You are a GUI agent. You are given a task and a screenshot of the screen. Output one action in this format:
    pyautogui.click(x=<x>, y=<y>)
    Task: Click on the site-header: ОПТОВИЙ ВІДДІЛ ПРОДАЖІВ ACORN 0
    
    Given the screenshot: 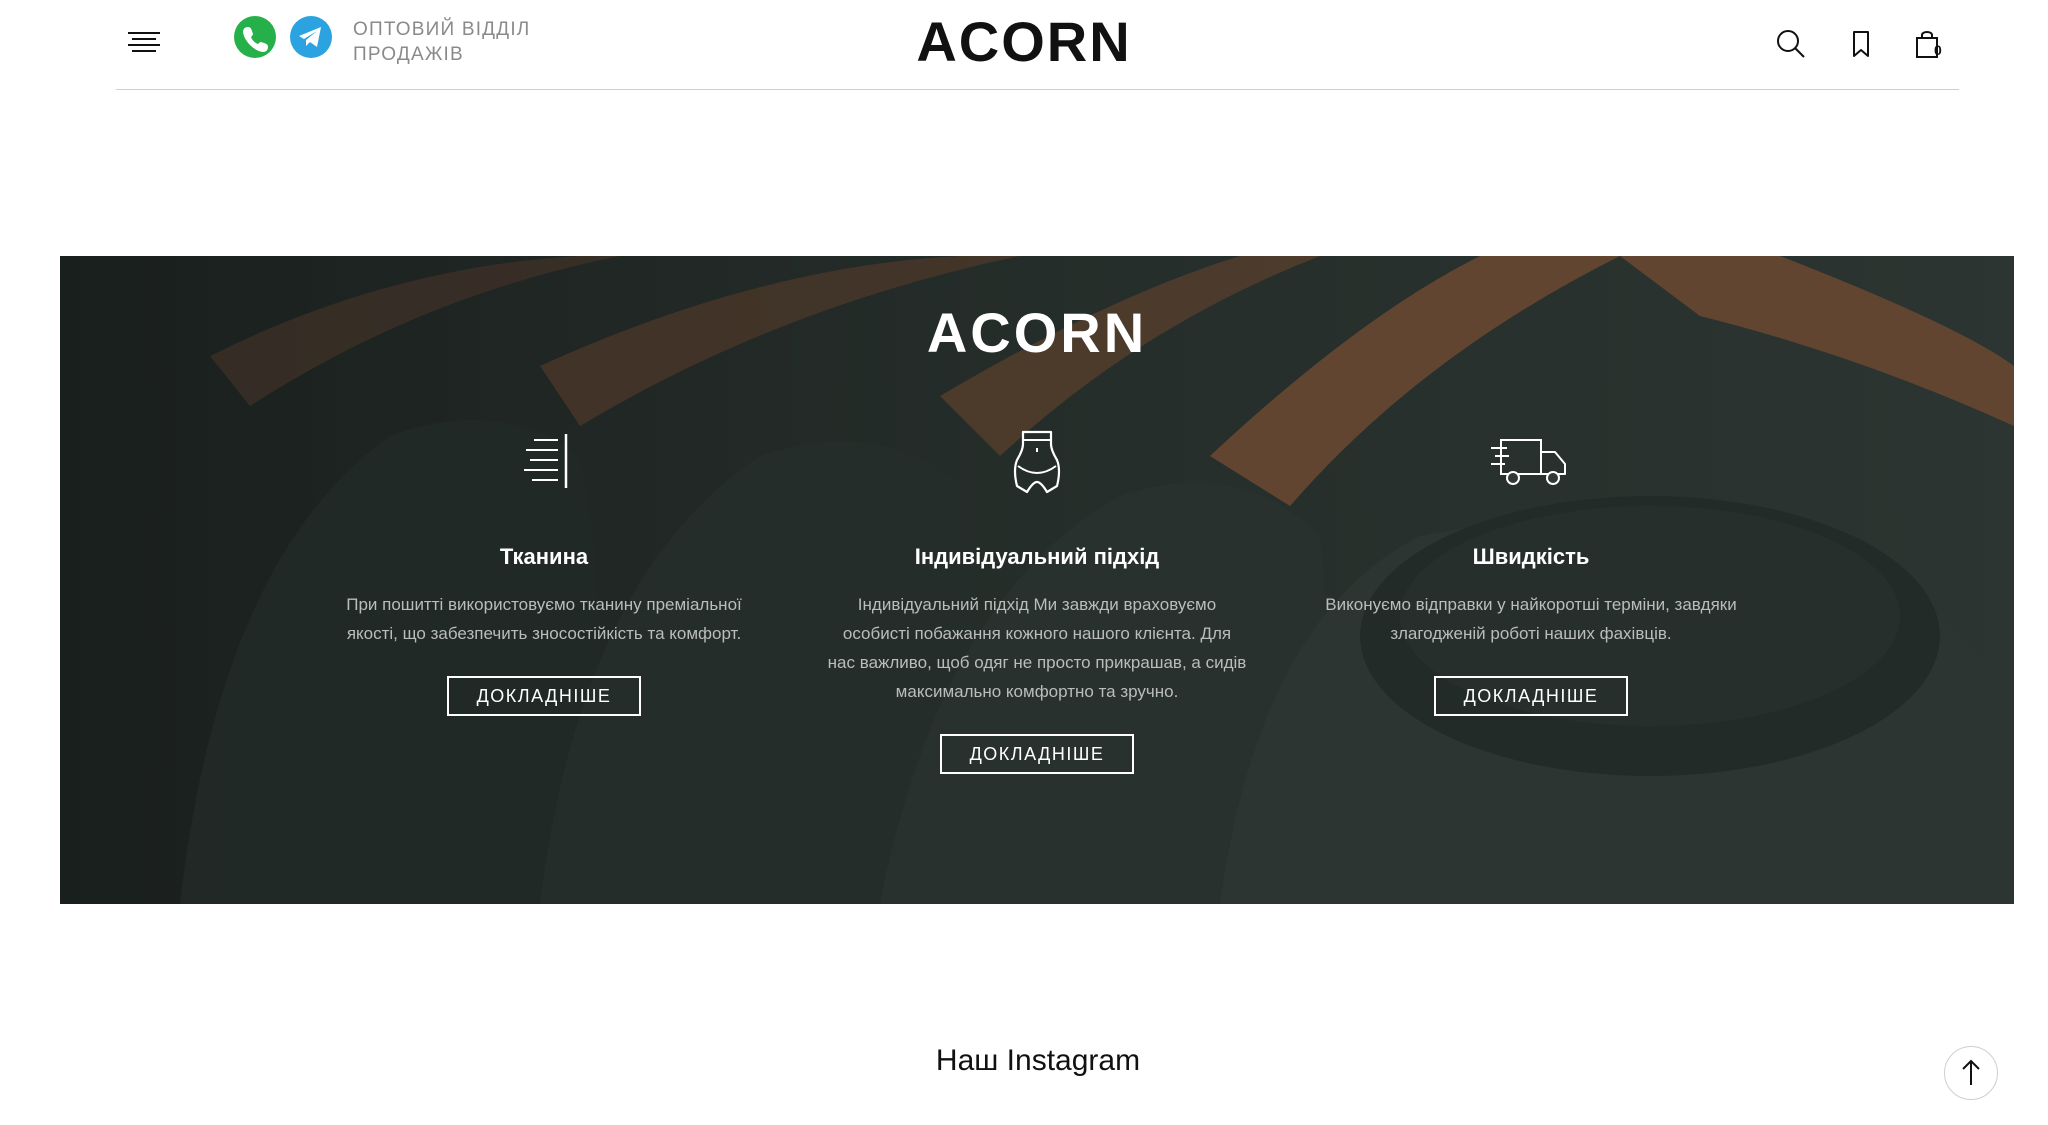 What is the action you would take?
    pyautogui.click(x=1024, y=45)
    